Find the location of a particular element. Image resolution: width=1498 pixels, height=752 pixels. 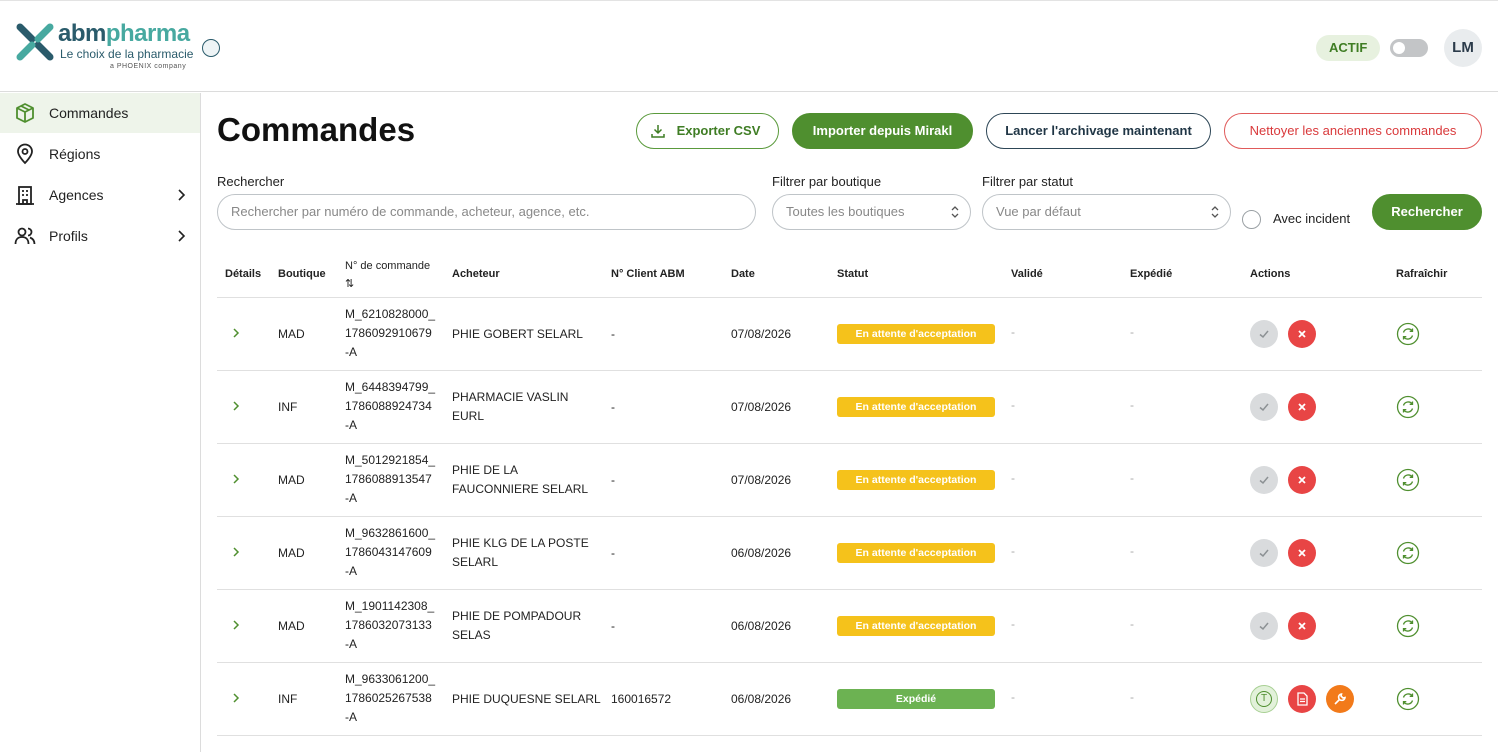

order-number-line: 1786032073133 is located at coordinates (388, 625).